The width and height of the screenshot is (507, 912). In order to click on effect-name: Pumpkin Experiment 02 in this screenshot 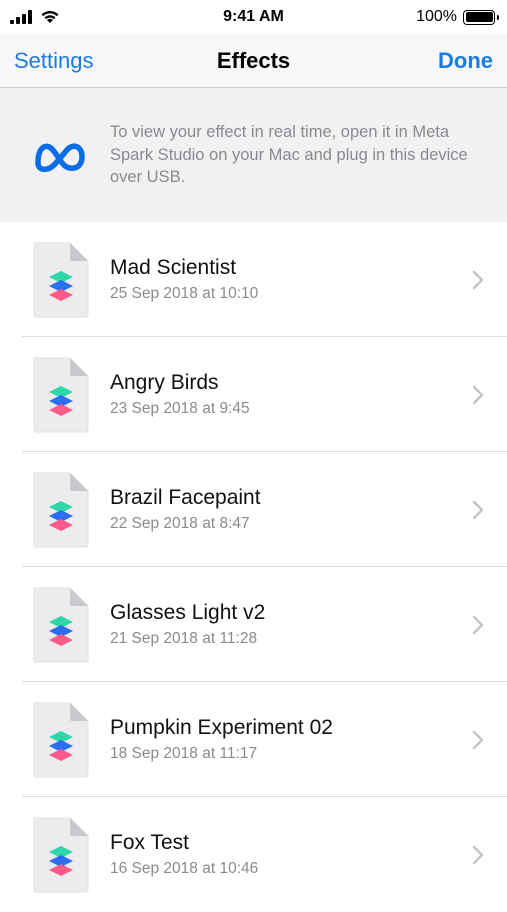, I will do `click(221, 727)`.